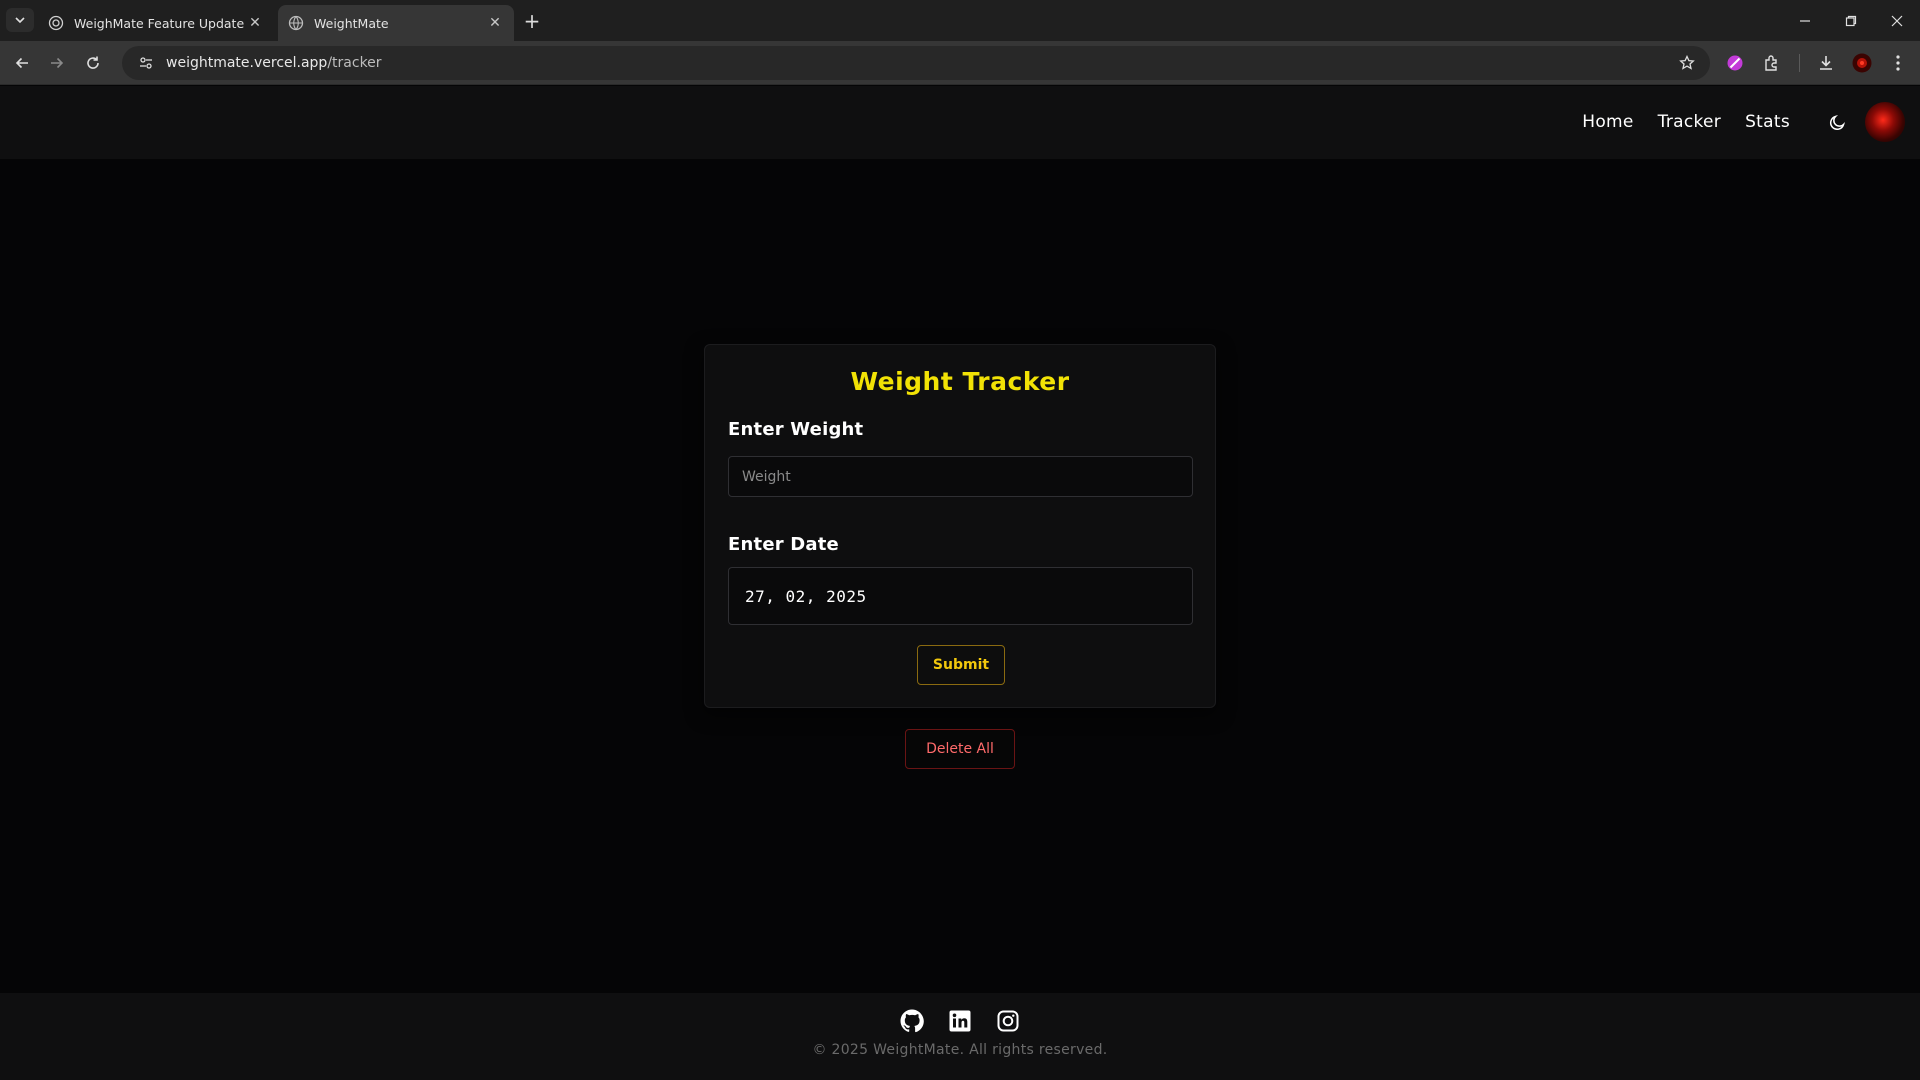 Image resolution: width=1920 pixels, height=1080 pixels. What do you see at coordinates (1687, 63) in the screenshot?
I see `bookmark-star-icon` at bounding box center [1687, 63].